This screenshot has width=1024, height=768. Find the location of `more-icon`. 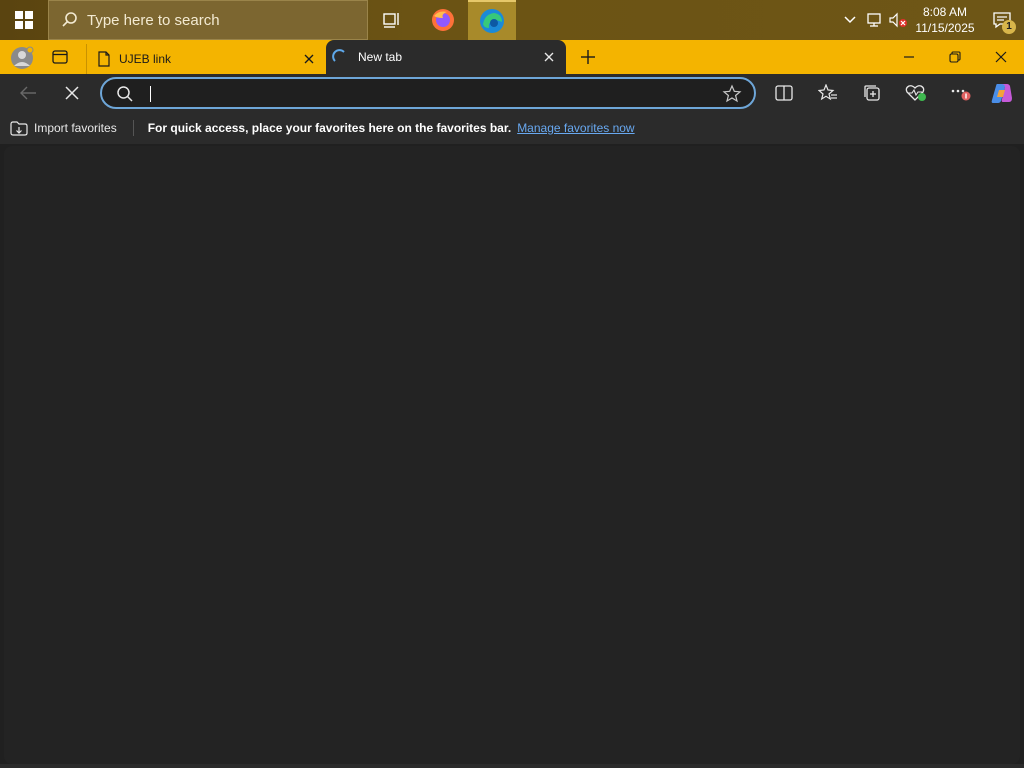

more-icon is located at coordinates (961, 95).